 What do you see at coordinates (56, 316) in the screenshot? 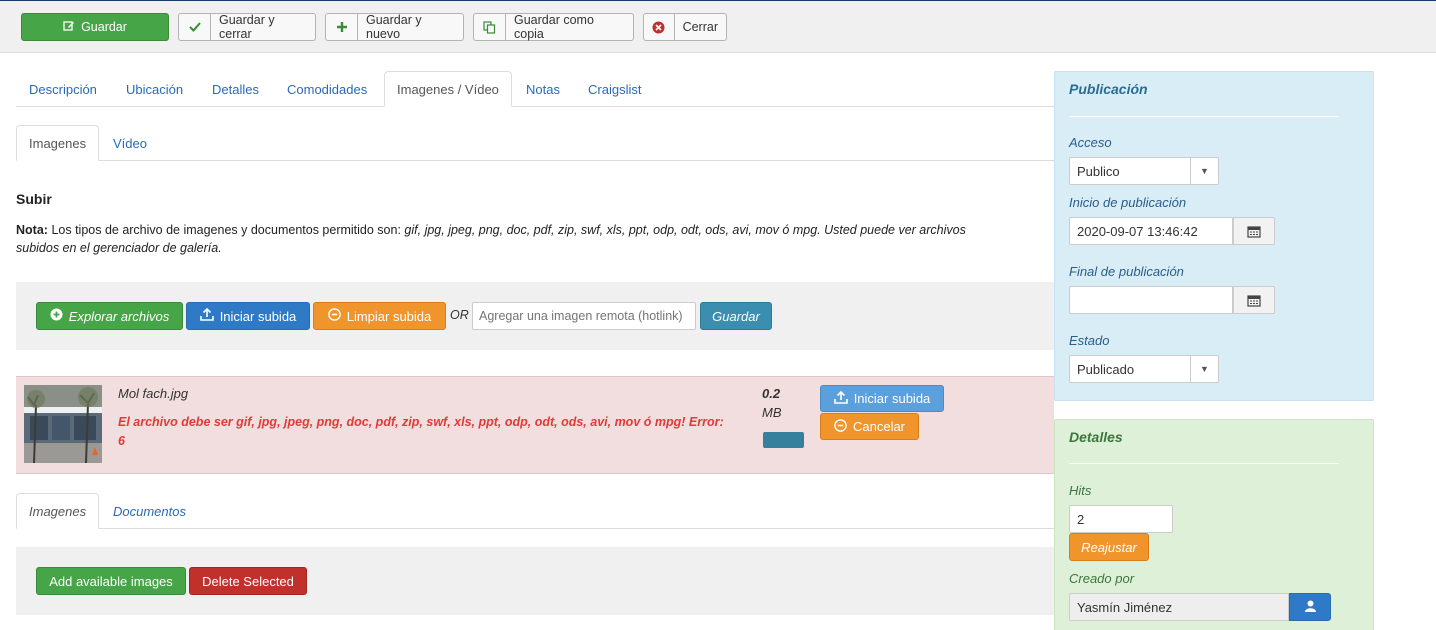
I see `plus-circle-icon` at bounding box center [56, 316].